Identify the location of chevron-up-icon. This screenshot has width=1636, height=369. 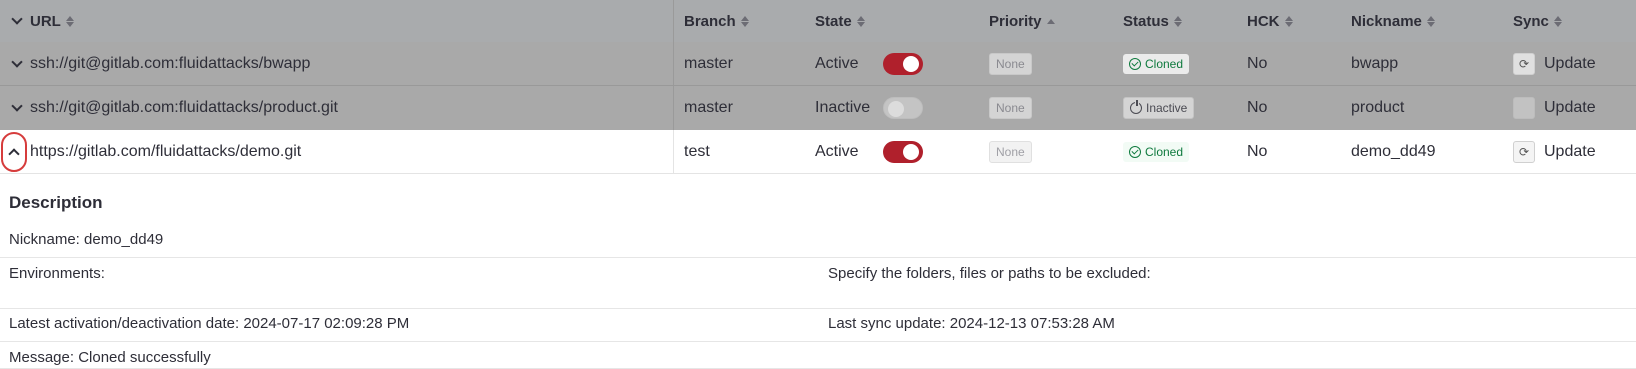
(14, 153).